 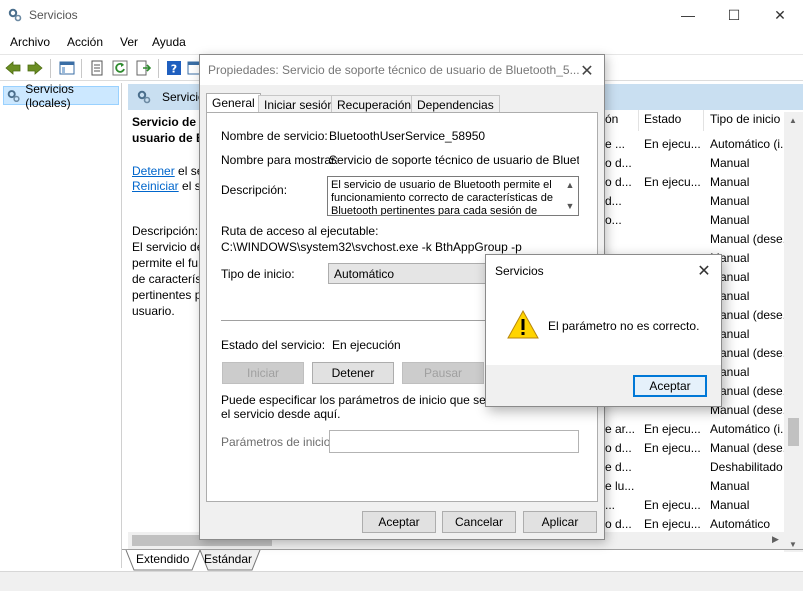 I want to click on tree-item-services-local: Servicios (locales), so click(x=61, y=96).